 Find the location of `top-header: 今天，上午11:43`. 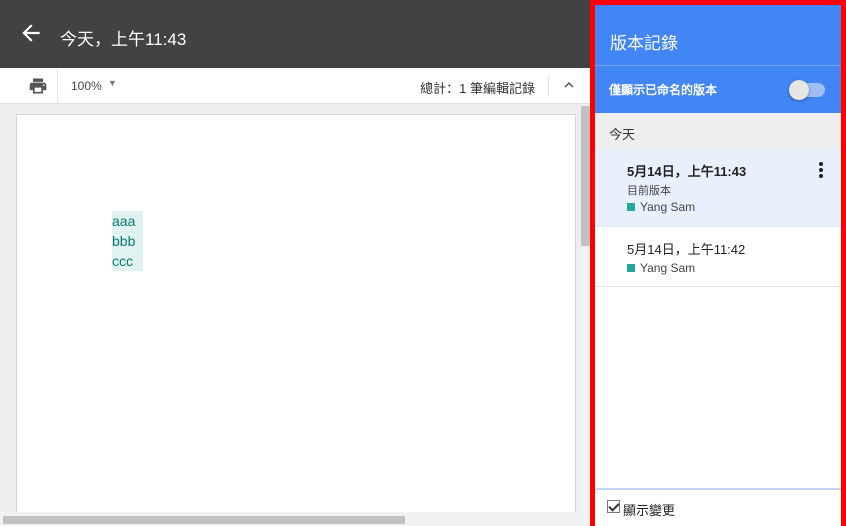

top-header: 今天，上午11:43 is located at coordinates (295, 34).